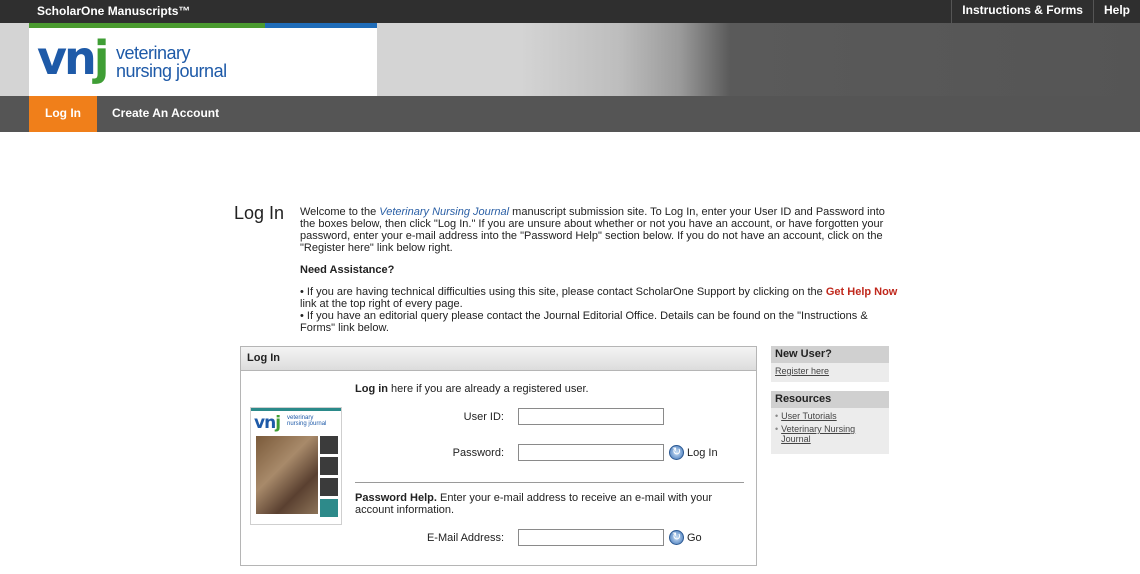  What do you see at coordinates (296, 466) in the screenshot?
I see `journal-cover-image: vnj veterinary nursing journal` at bounding box center [296, 466].